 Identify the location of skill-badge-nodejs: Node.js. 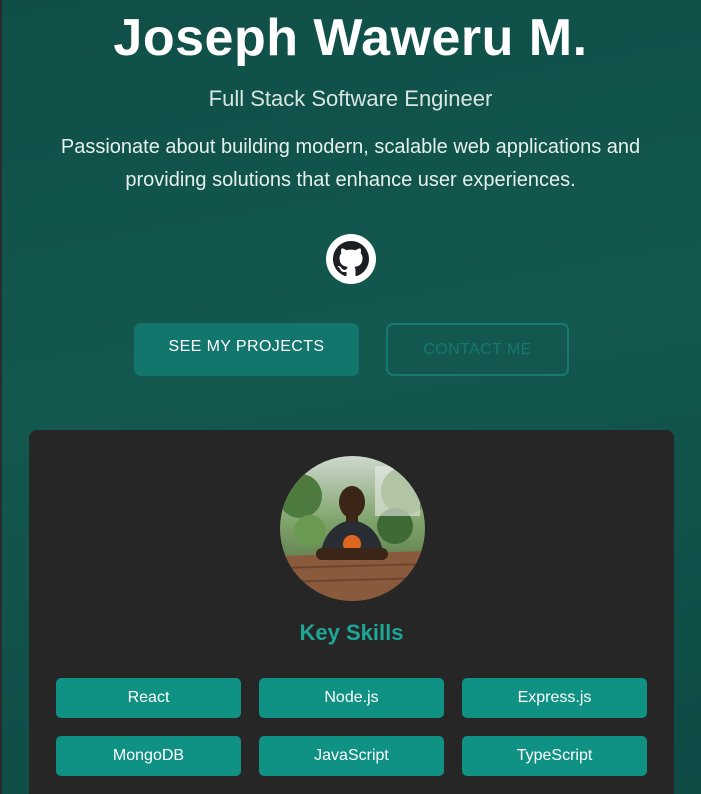
(351, 698).